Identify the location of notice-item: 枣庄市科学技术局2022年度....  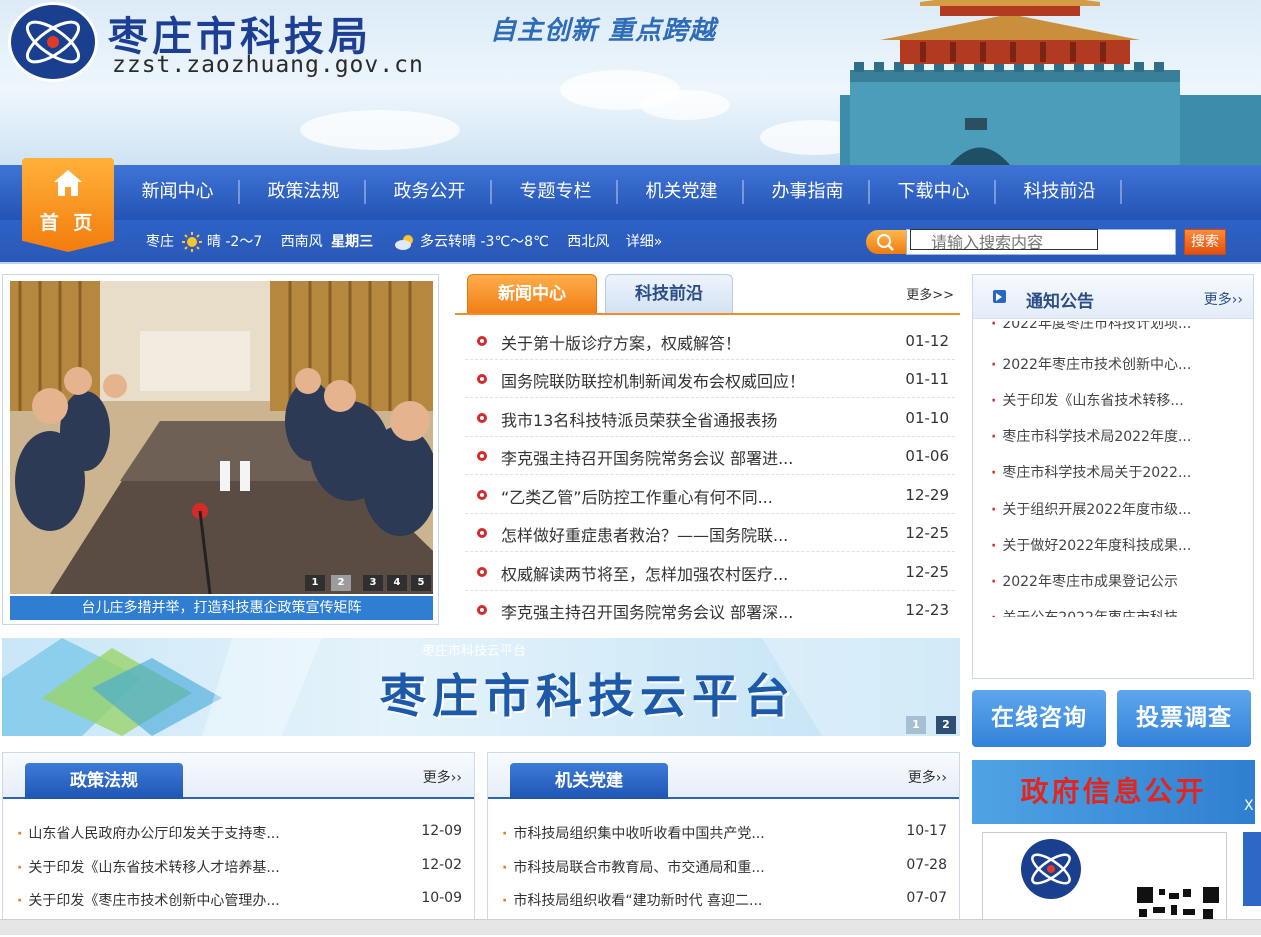
(1121, 436).